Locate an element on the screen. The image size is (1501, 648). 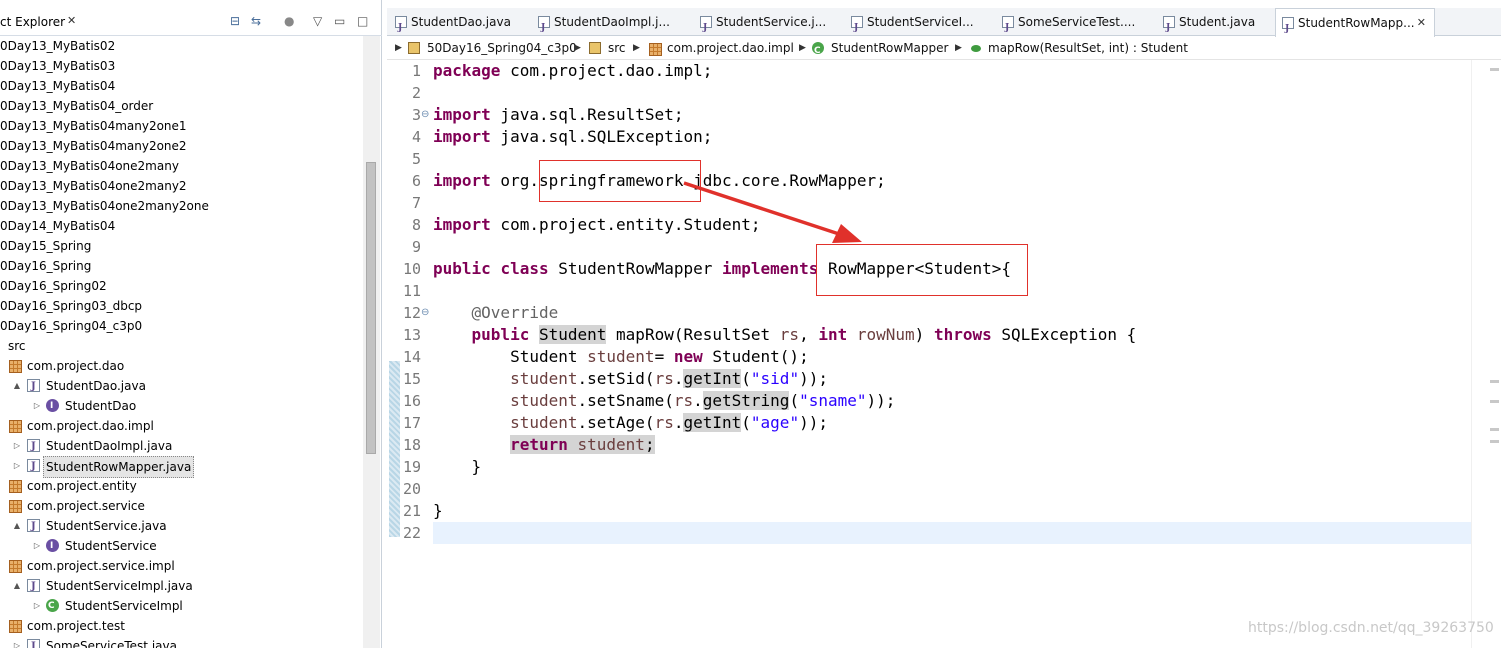
tree-item: 0Day13_MyBatis04_order is located at coordinates (181, 106).